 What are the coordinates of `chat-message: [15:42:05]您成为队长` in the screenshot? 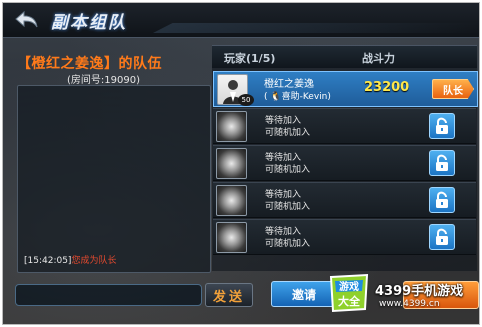 It's located at (70, 259).